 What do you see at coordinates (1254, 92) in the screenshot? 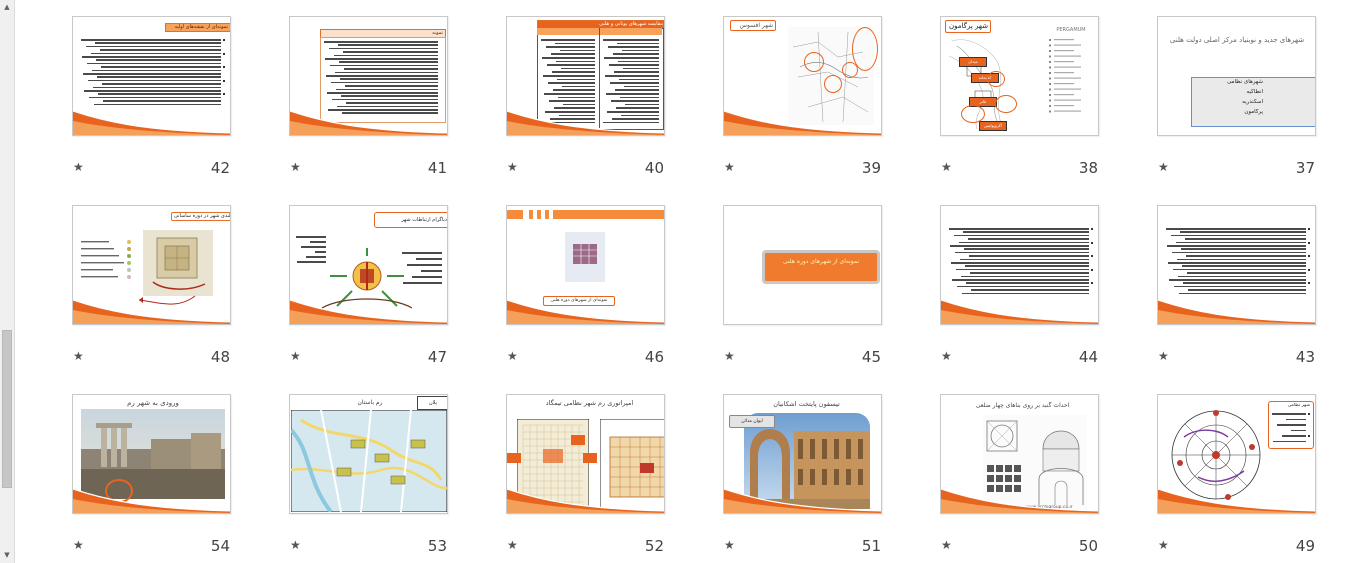
I see `list-item: انطاکیه` at bounding box center [1254, 92].